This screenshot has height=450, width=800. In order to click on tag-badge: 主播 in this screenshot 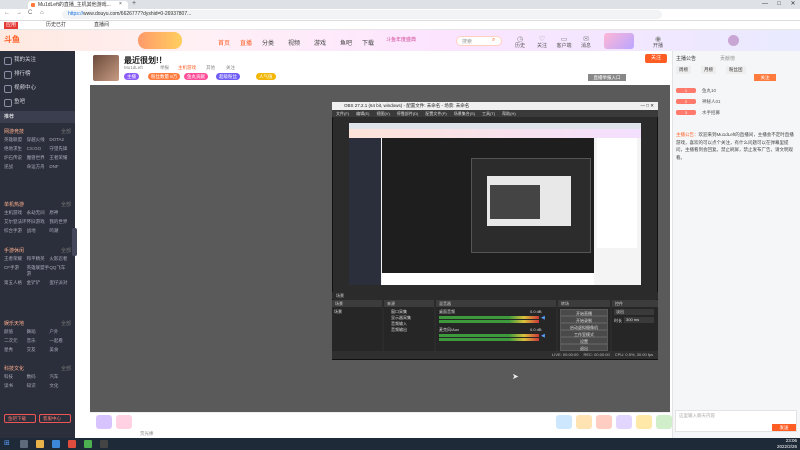, I will do `click(131, 76)`.